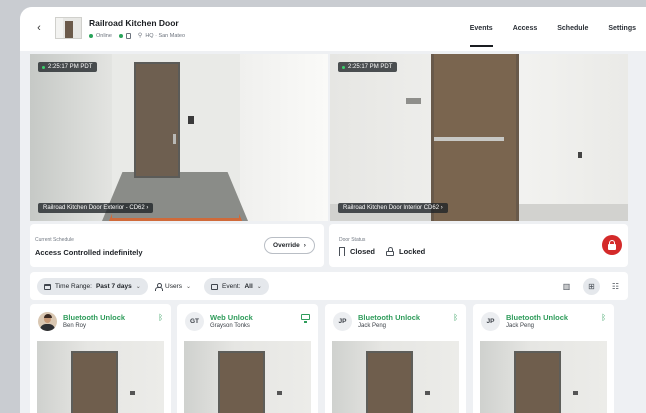 Image resolution: width=646 pixels, height=413 pixels. What do you see at coordinates (92, 286) in the screenshot?
I see `time-range-filter: Time Range: Past 7 days ⌄` at bounding box center [92, 286].